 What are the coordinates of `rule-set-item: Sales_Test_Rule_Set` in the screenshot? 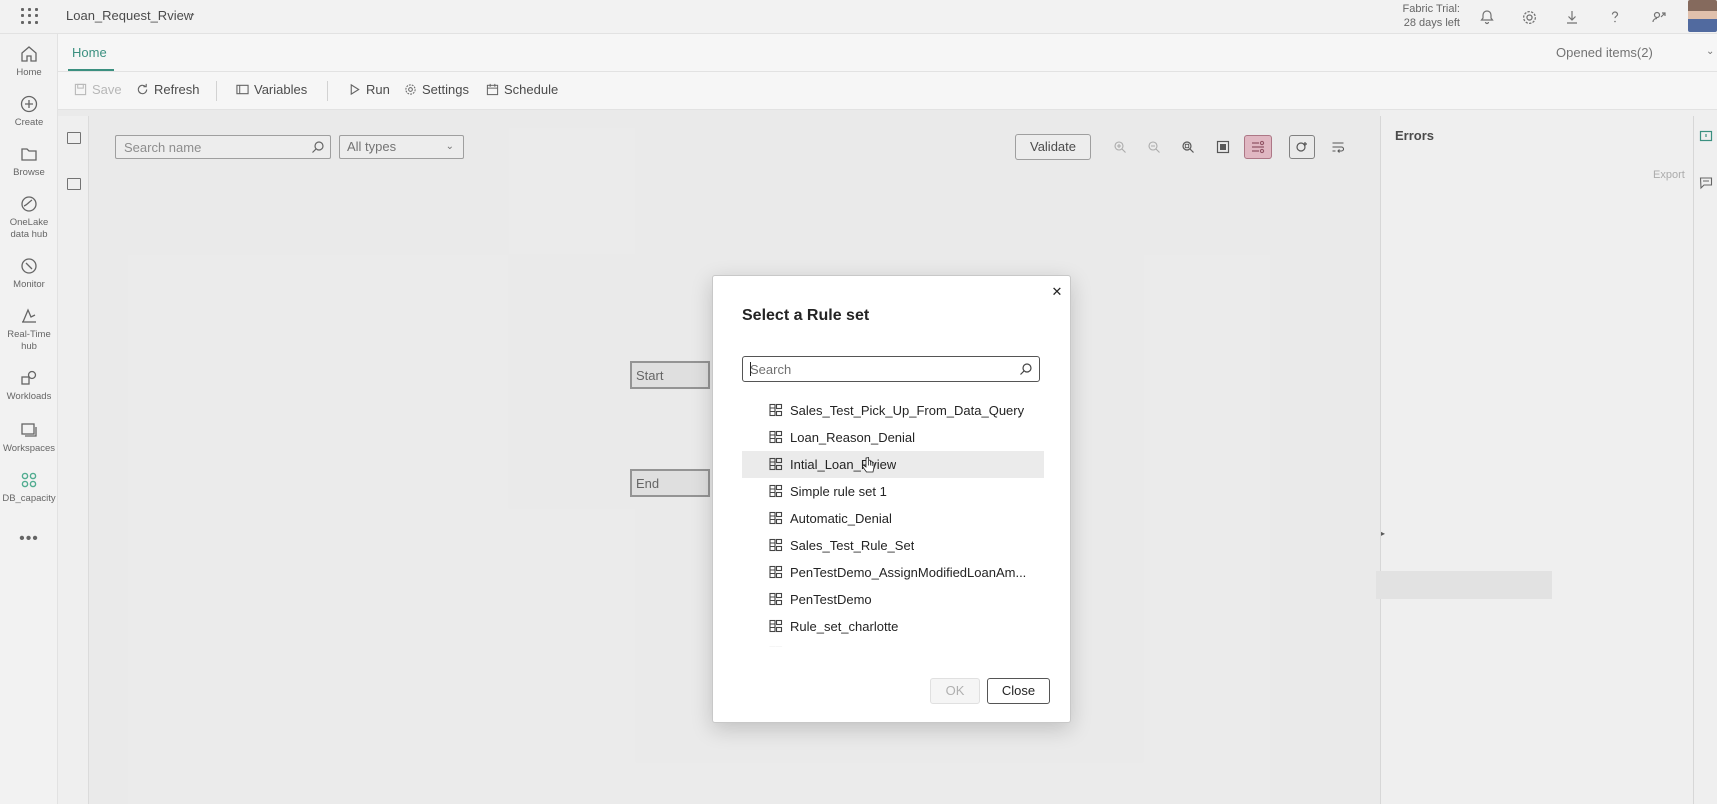 It's located at (893, 545).